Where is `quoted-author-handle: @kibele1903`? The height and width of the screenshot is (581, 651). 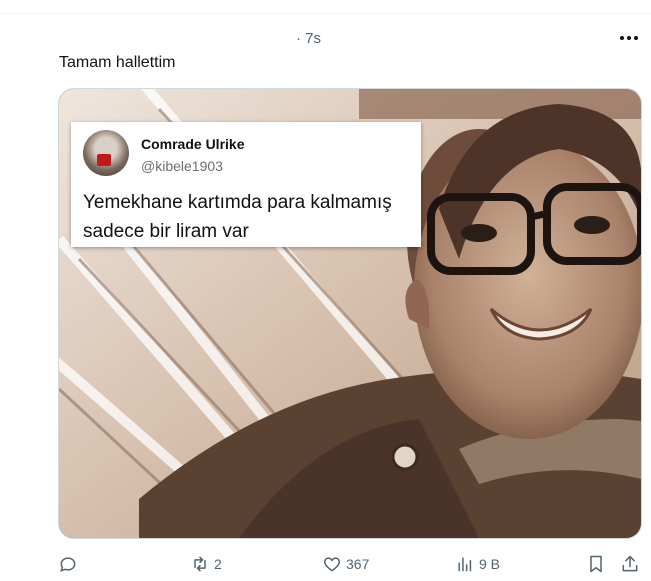 quoted-author-handle: @kibele1903 is located at coordinates (182, 166).